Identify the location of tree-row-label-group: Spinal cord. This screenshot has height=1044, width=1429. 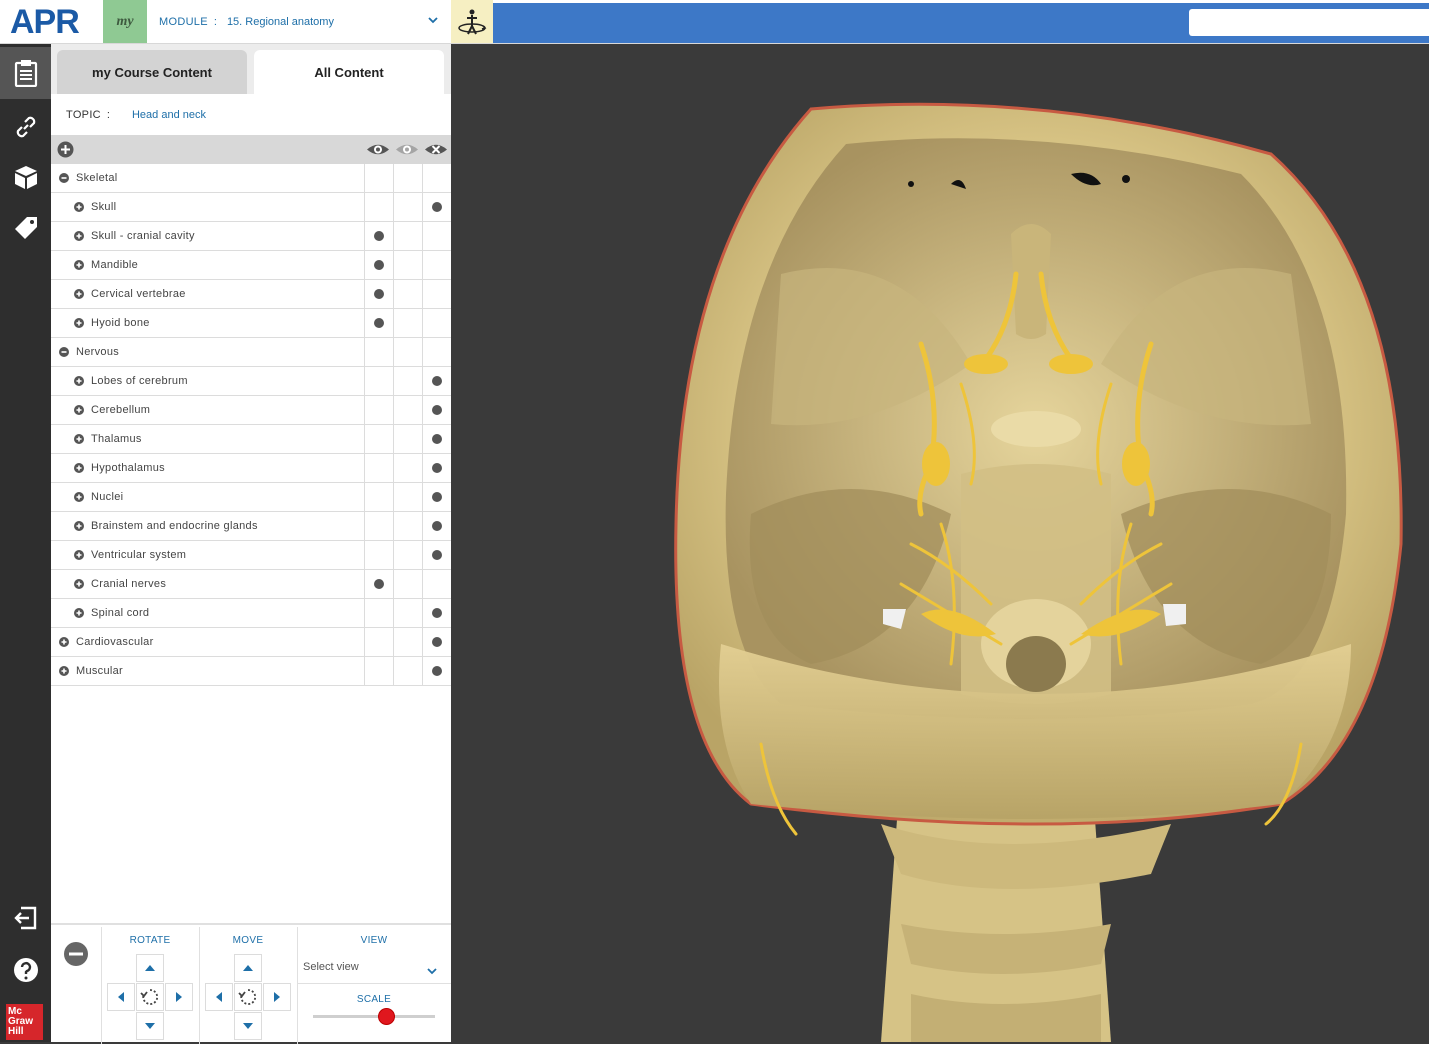
(111, 613).